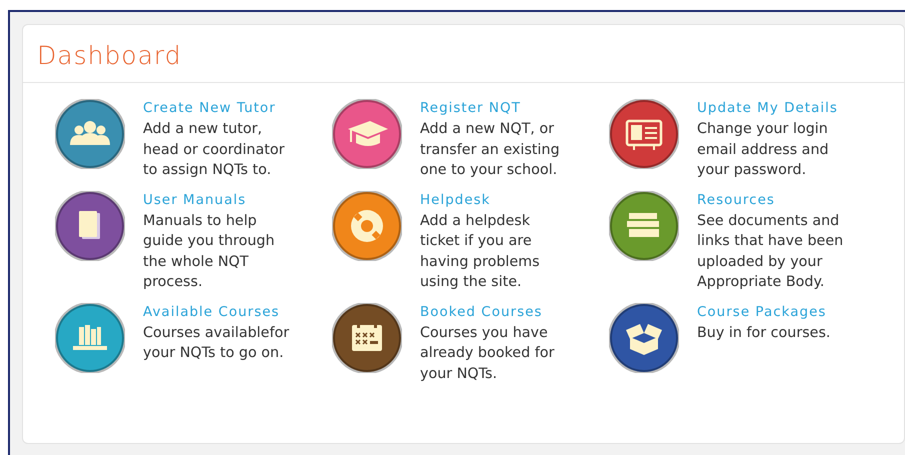 This screenshot has width=905, height=455. What do you see at coordinates (767, 108) in the screenshot?
I see `dashboard-link: Update My Details` at bounding box center [767, 108].